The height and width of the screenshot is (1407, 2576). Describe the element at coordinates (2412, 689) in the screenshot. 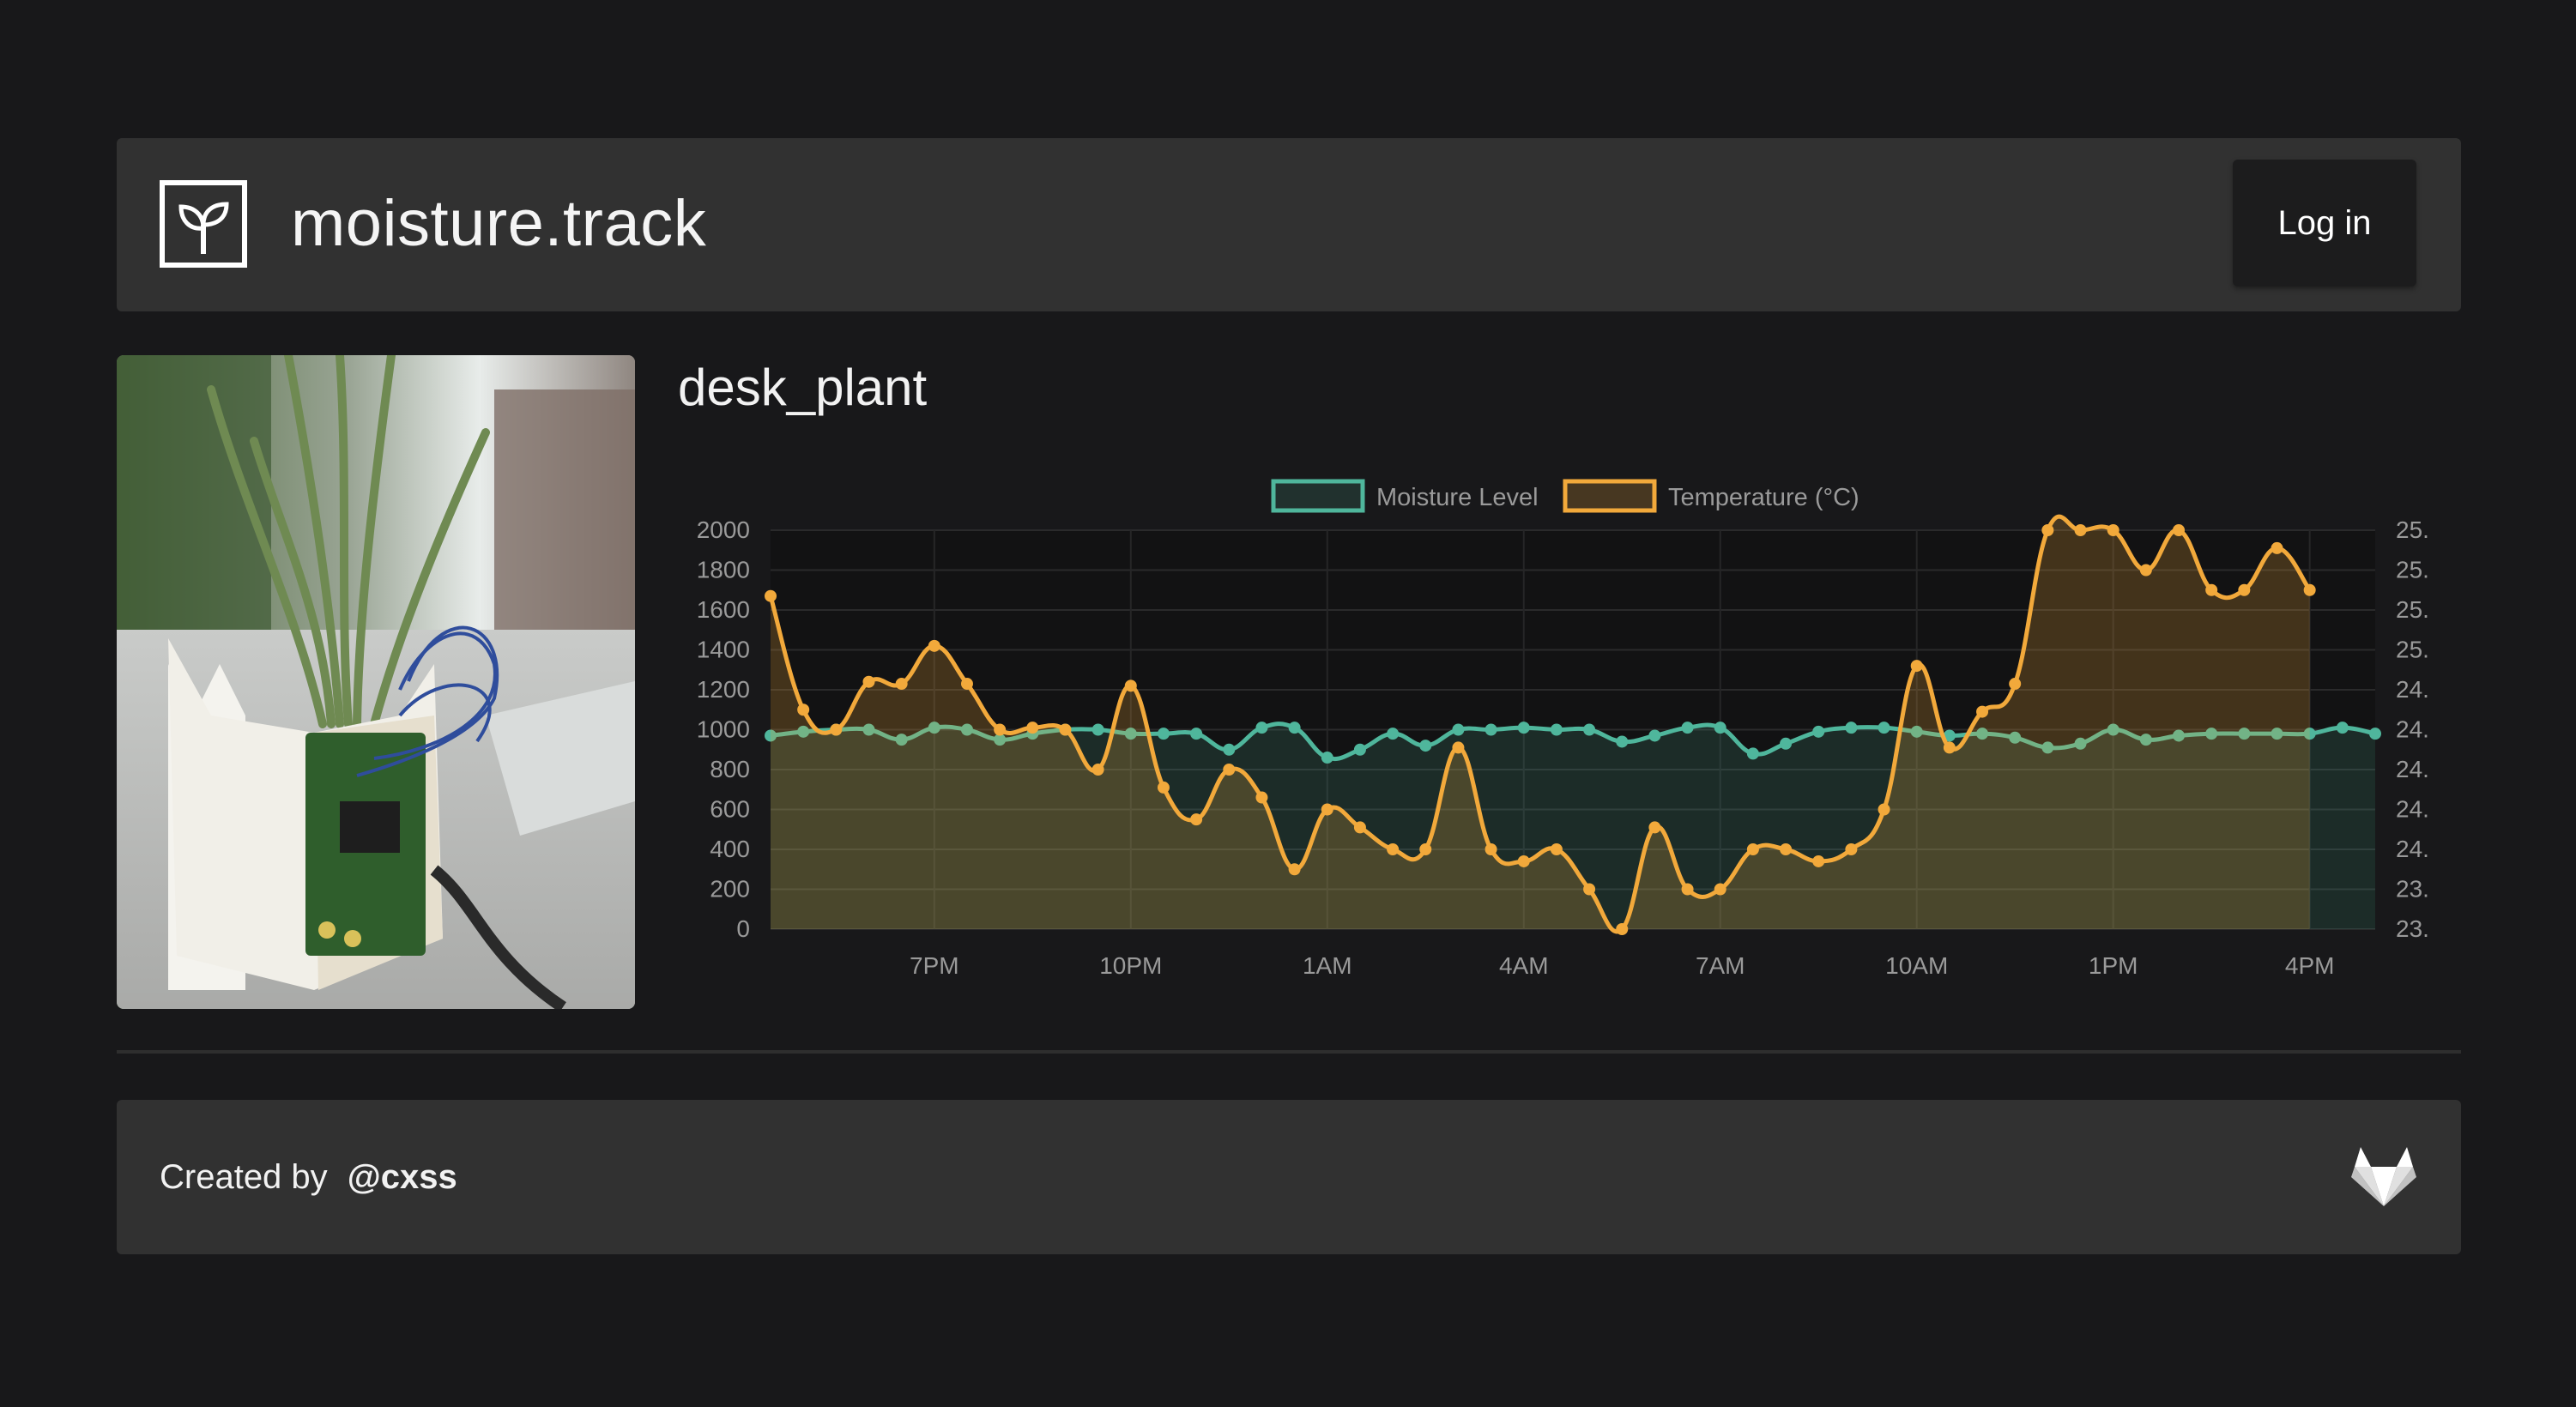

I see `y-right-tick-label: 24.8` at that location.